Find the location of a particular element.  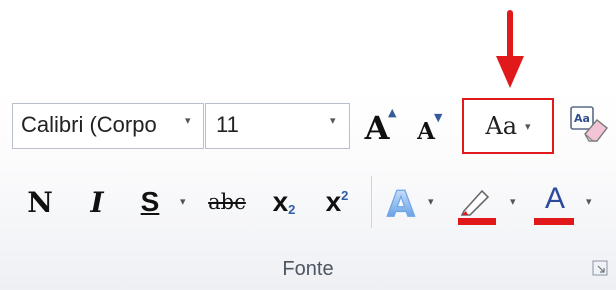

italic-button: I is located at coordinates (97, 202).